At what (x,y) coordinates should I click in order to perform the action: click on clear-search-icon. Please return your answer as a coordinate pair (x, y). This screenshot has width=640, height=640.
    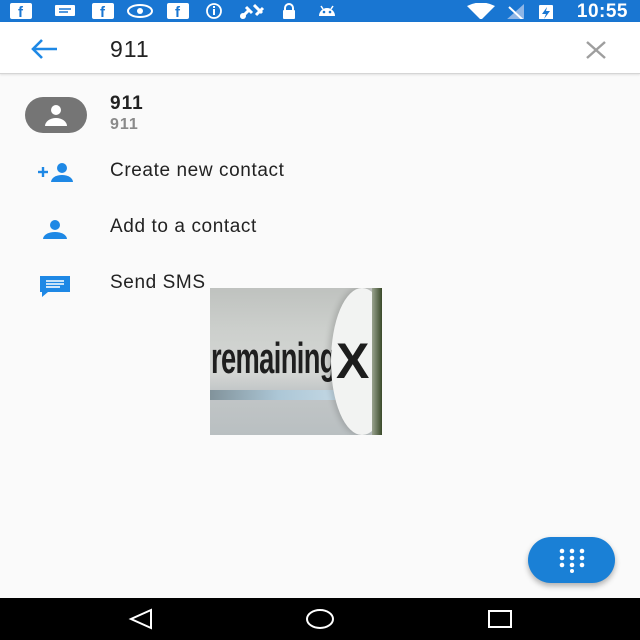
    Looking at the image, I should click on (596, 50).